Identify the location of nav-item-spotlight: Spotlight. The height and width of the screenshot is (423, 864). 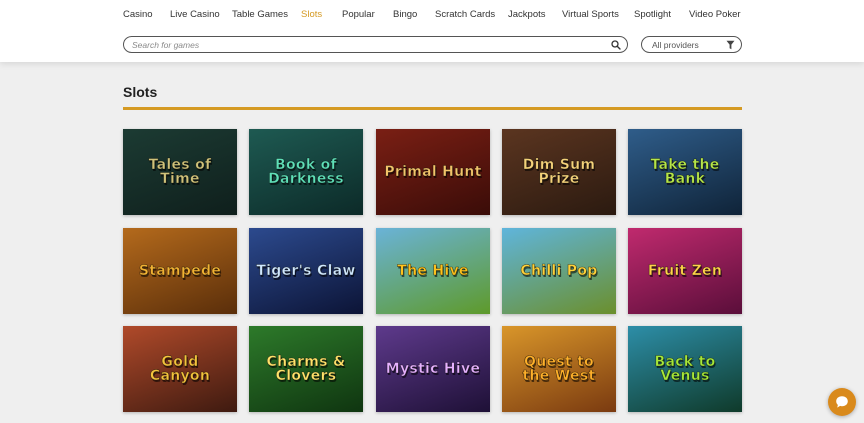
(652, 14).